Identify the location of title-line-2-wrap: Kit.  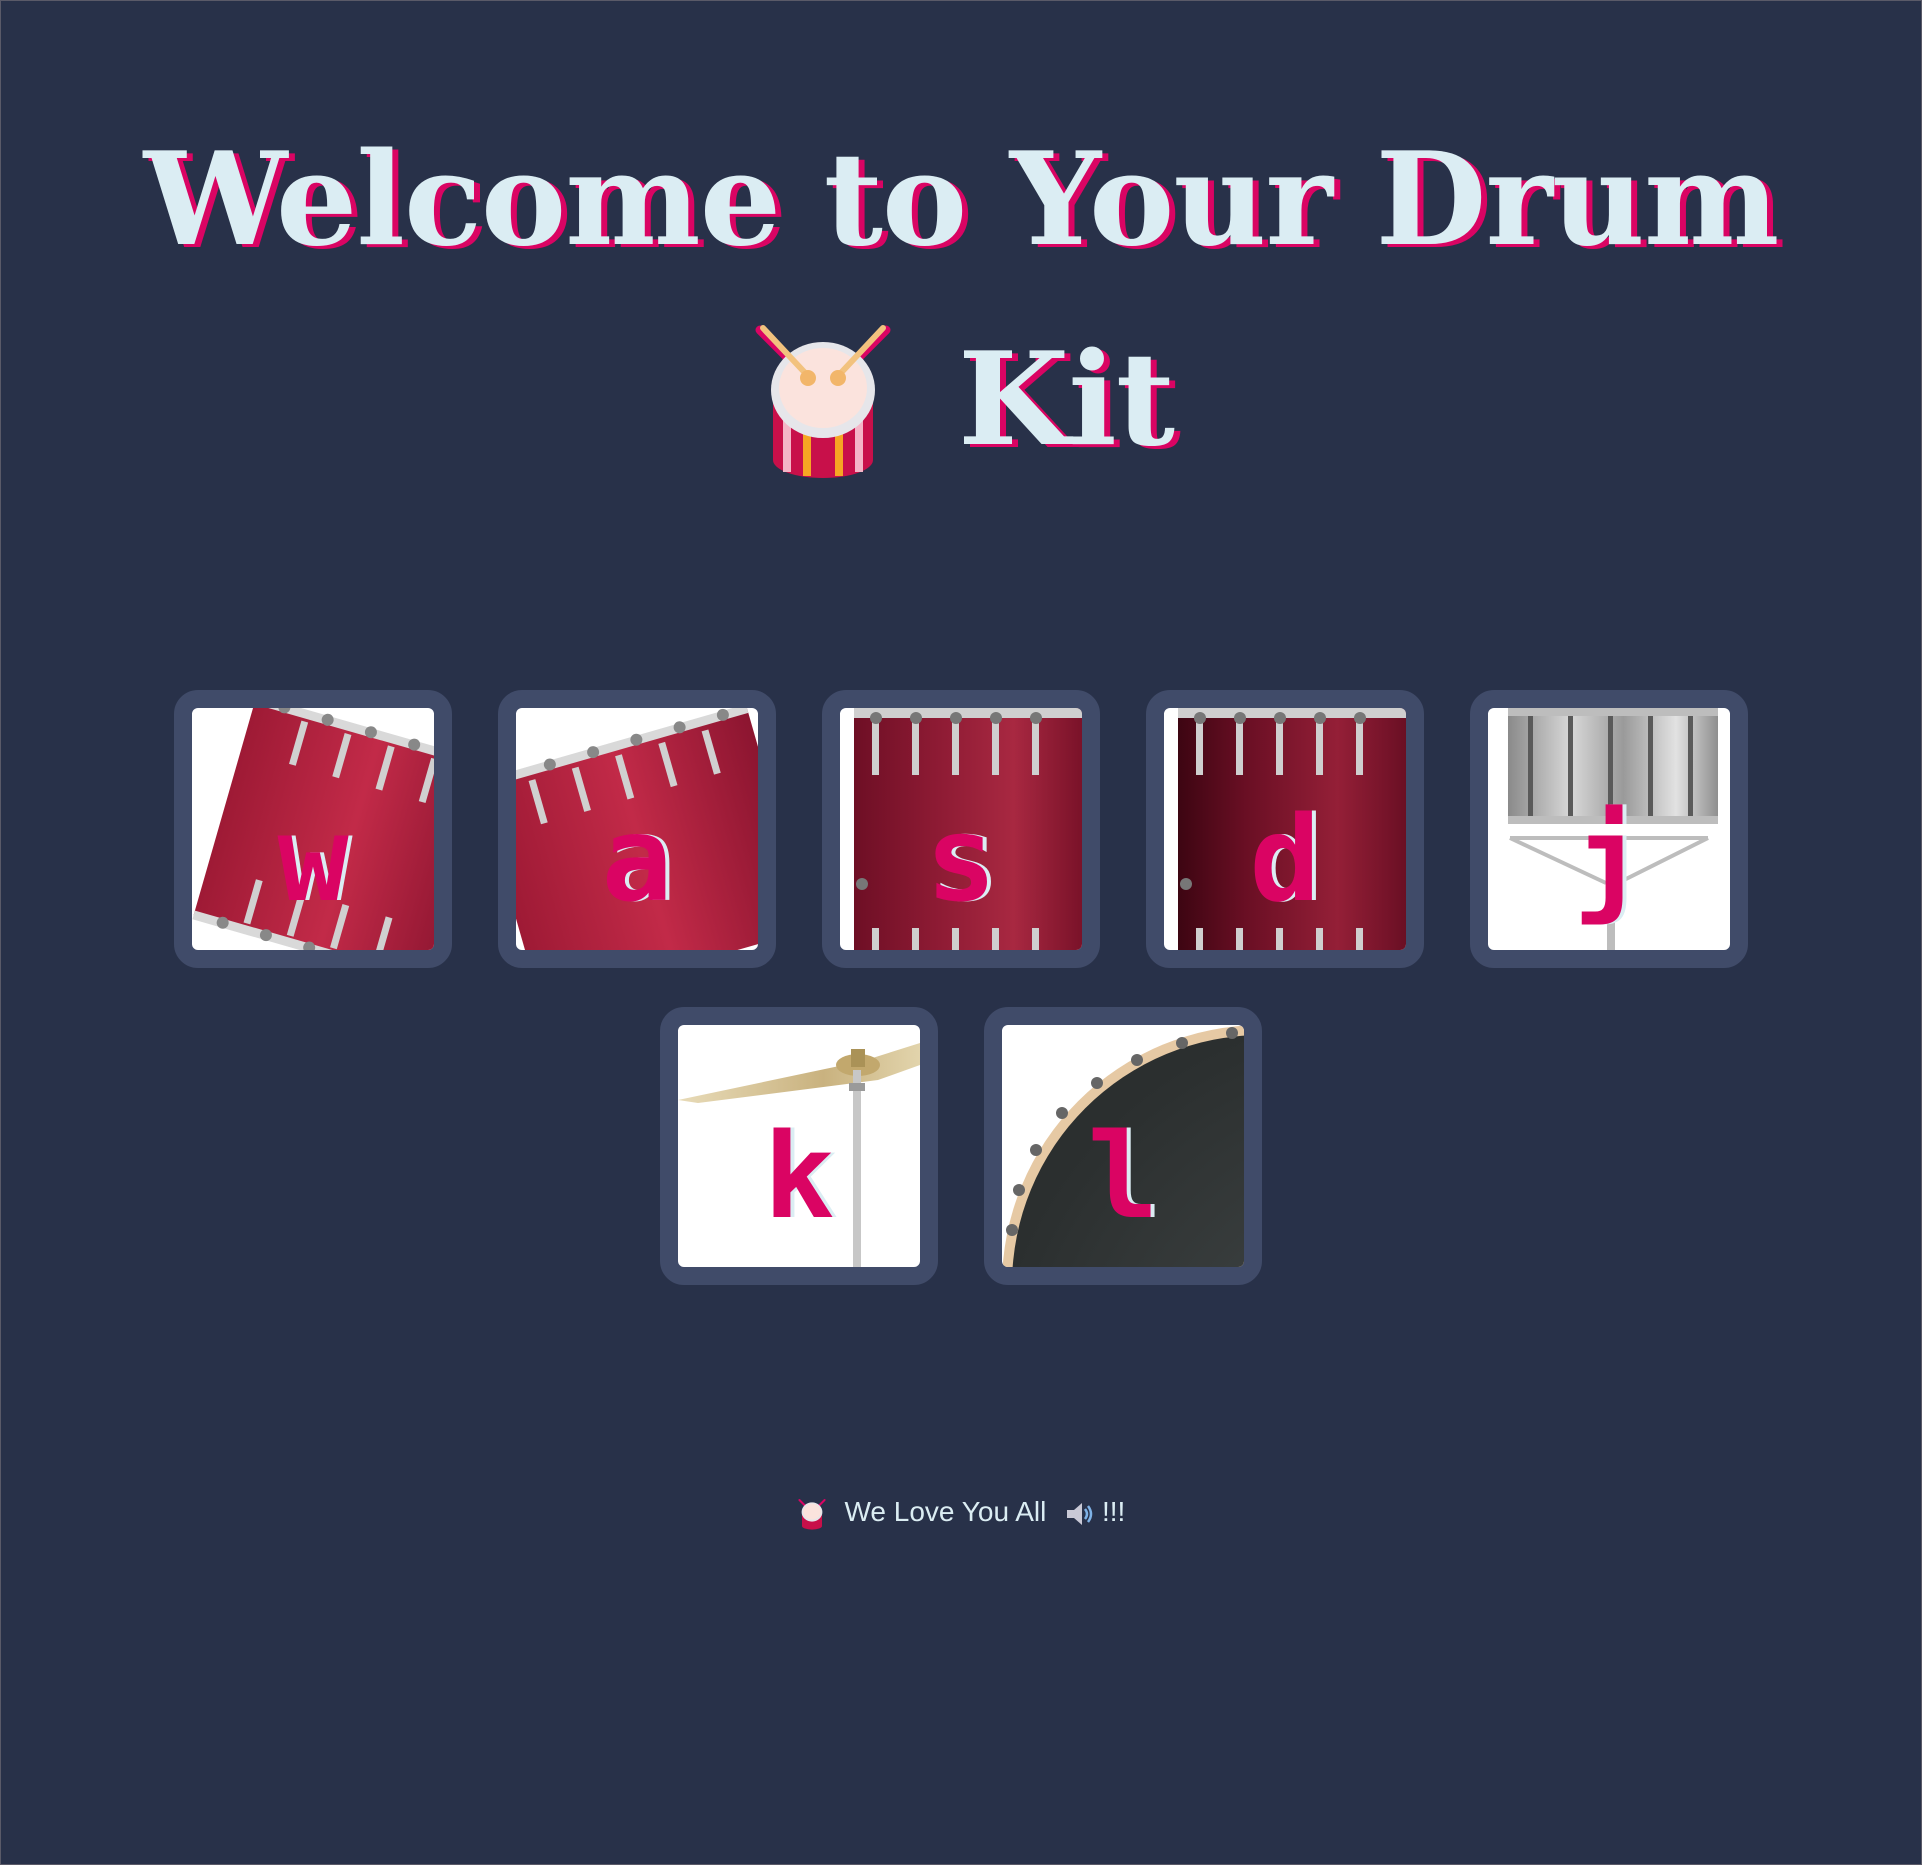
(961, 400).